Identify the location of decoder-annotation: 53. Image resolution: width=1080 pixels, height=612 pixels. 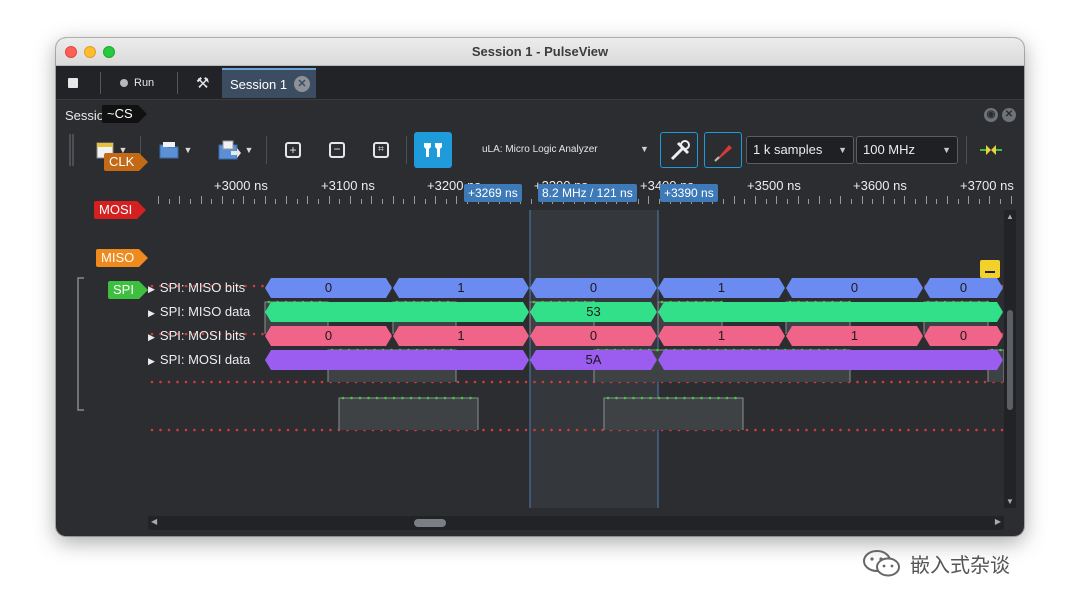
(593, 312).